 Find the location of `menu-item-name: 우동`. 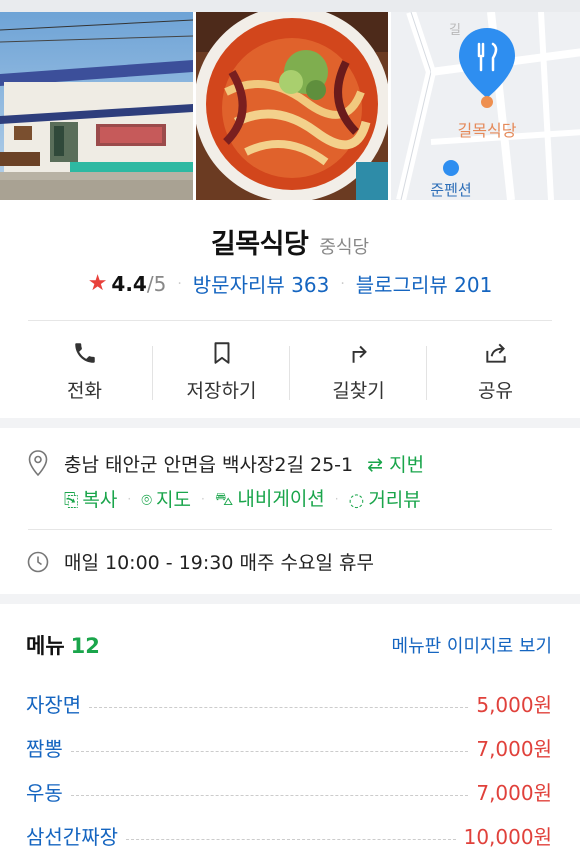

menu-item-name: 우동 is located at coordinates (44, 792).